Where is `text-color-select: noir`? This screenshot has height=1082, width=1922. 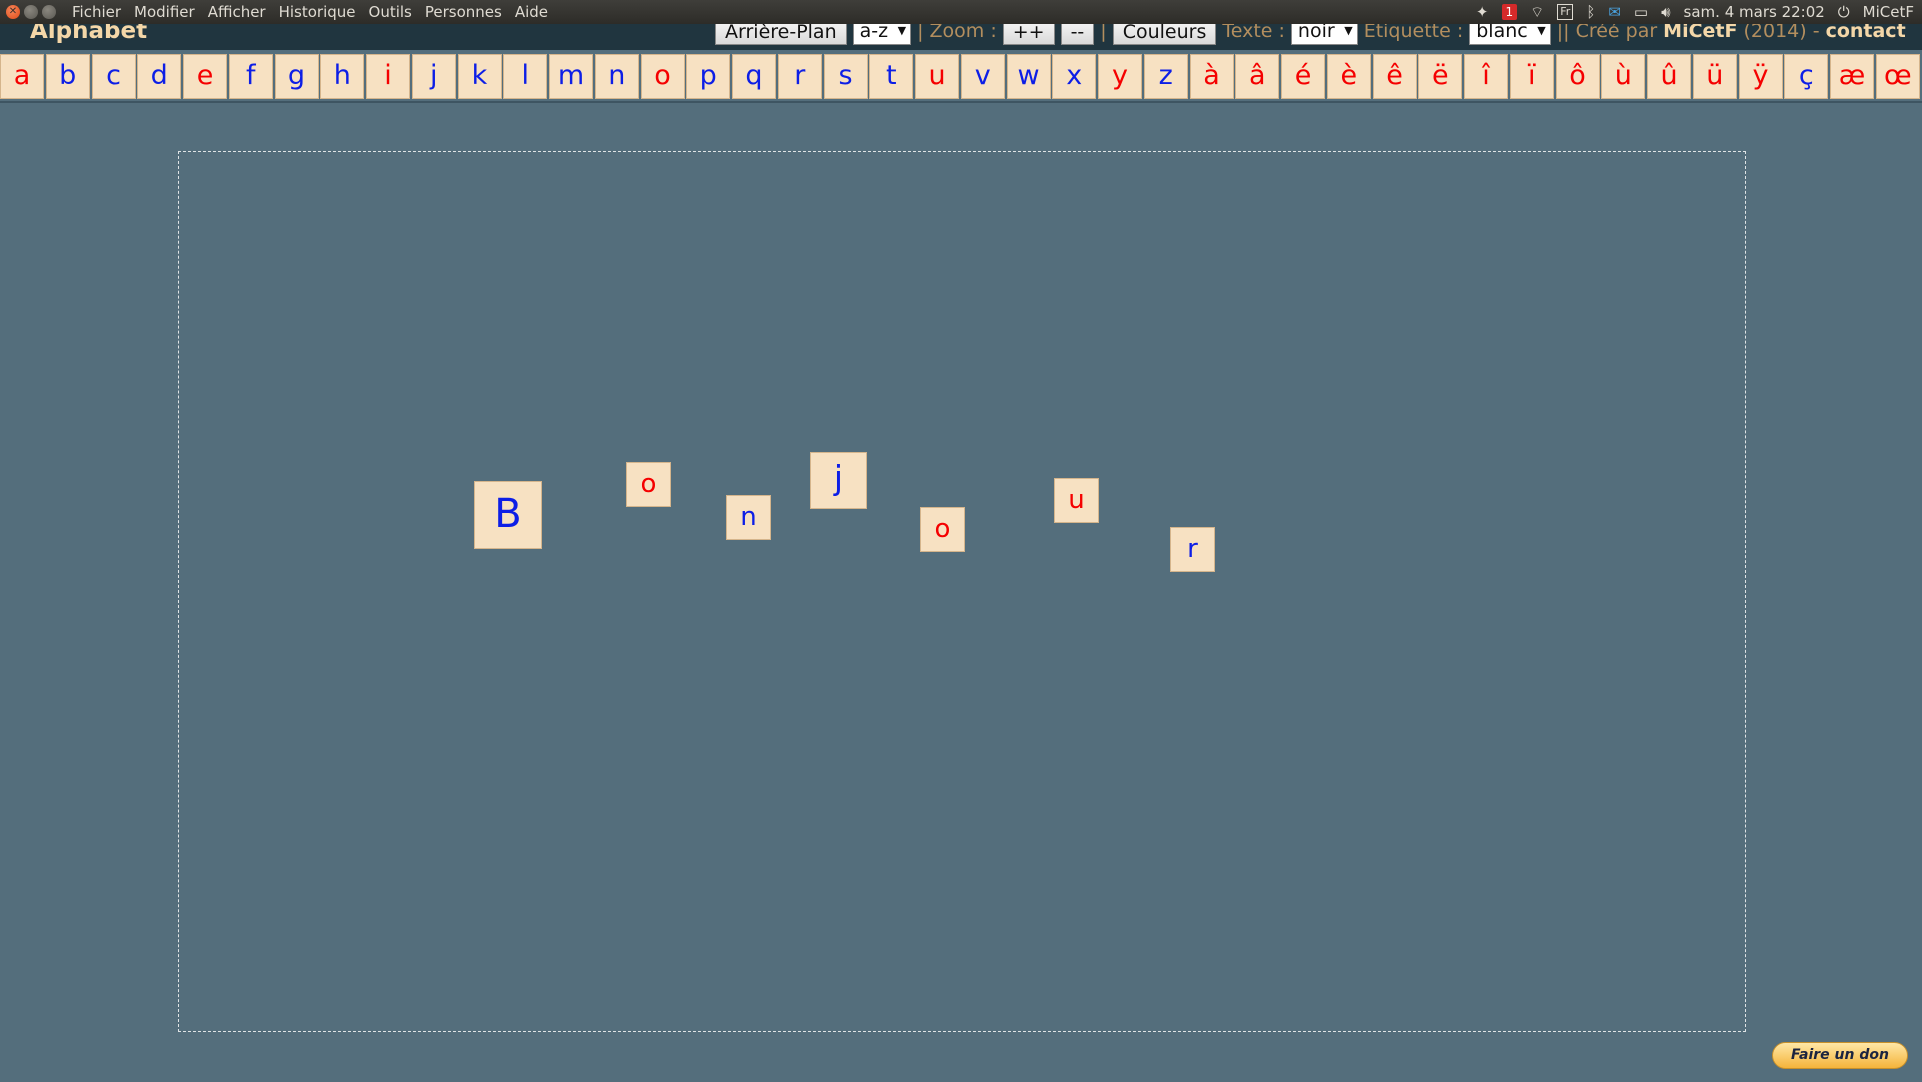
text-color-select: noir is located at coordinates (1324, 34).